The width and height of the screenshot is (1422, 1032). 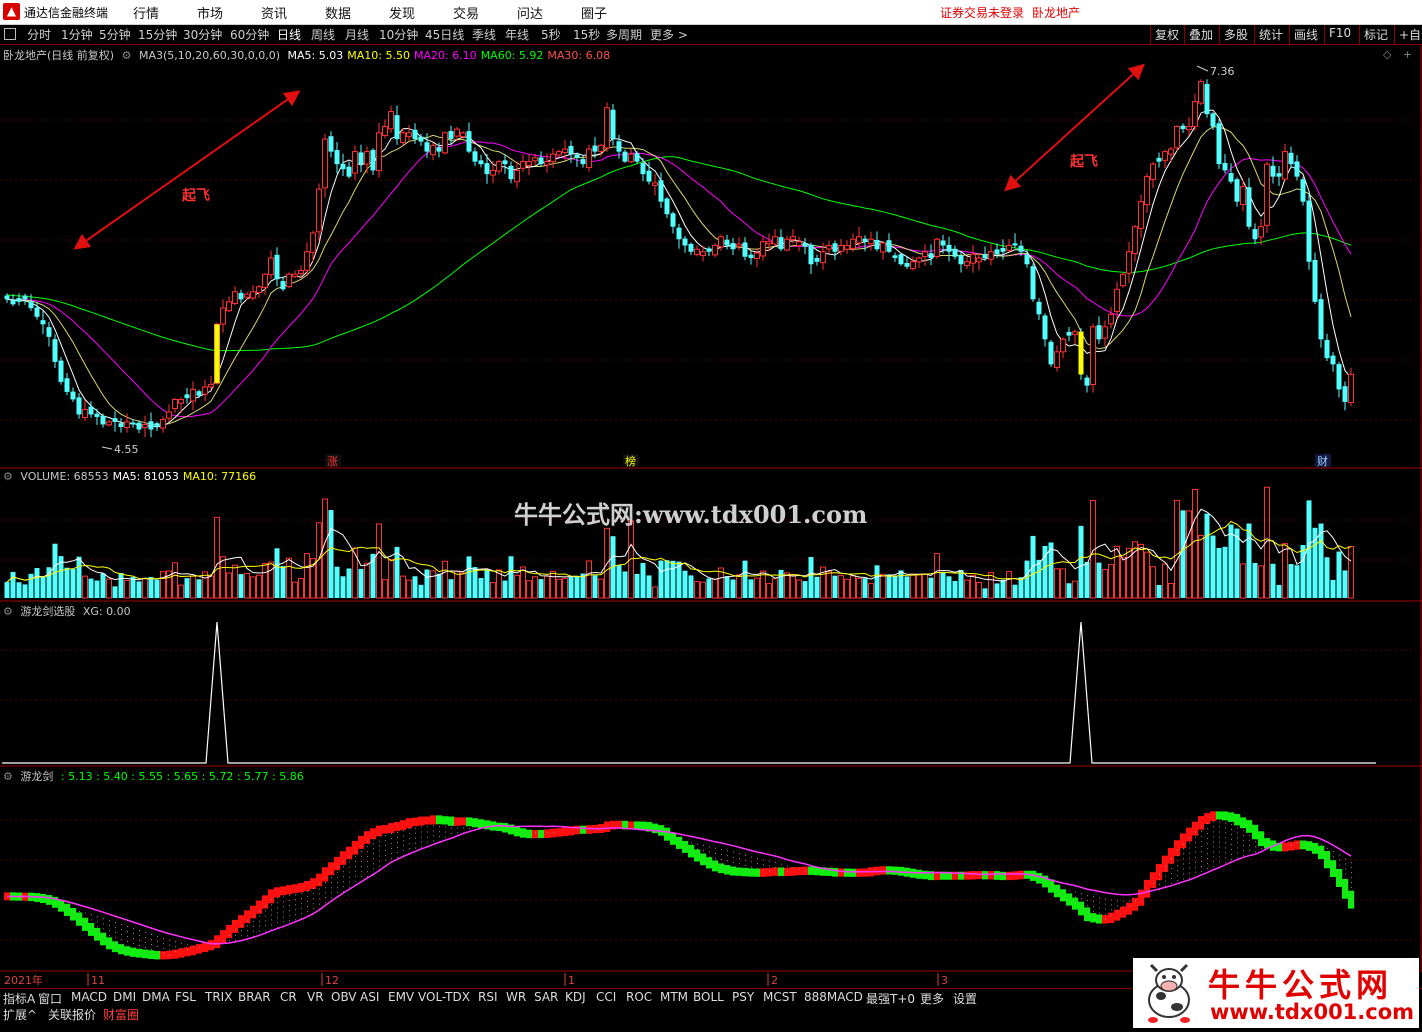 What do you see at coordinates (185, 997) in the screenshot?
I see `indicator-tab-5: FSL` at bounding box center [185, 997].